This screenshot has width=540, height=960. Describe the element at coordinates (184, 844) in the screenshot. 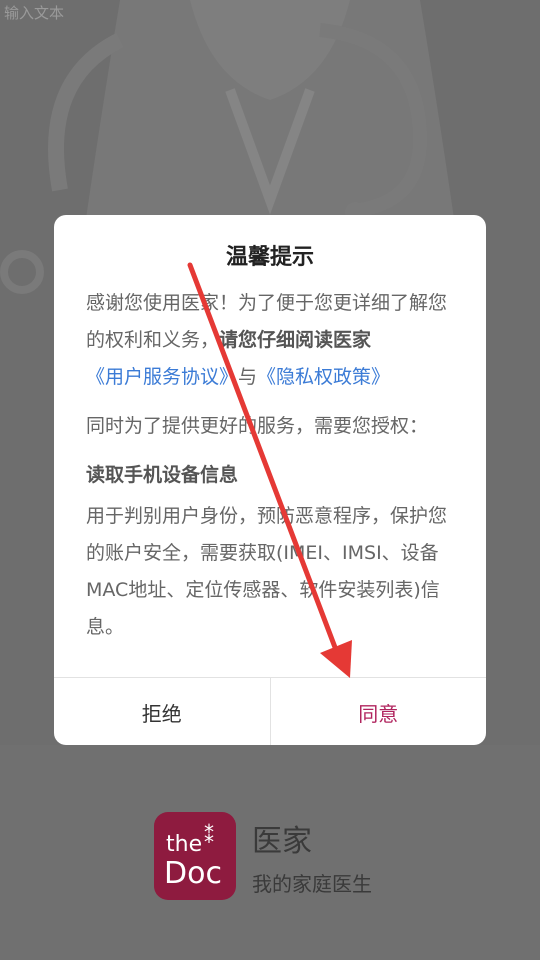

I see `logo-the-text: the` at that location.